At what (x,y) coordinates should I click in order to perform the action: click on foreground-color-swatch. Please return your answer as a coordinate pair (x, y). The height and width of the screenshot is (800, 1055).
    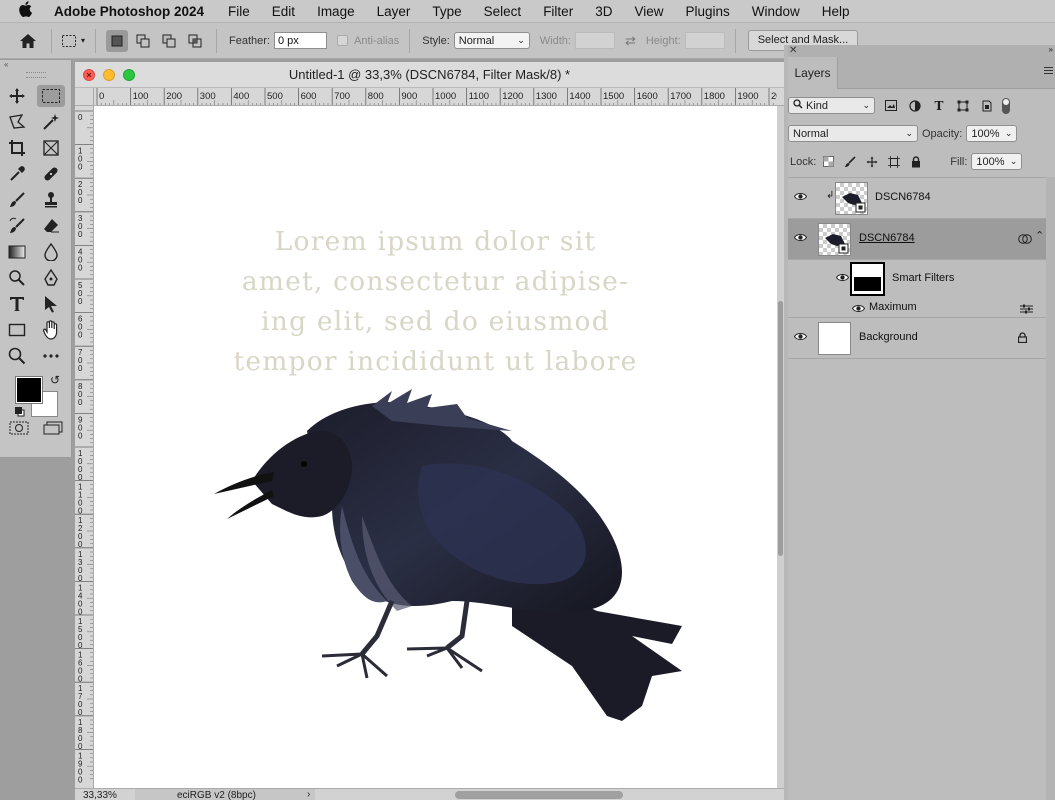
    Looking at the image, I should click on (29, 390).